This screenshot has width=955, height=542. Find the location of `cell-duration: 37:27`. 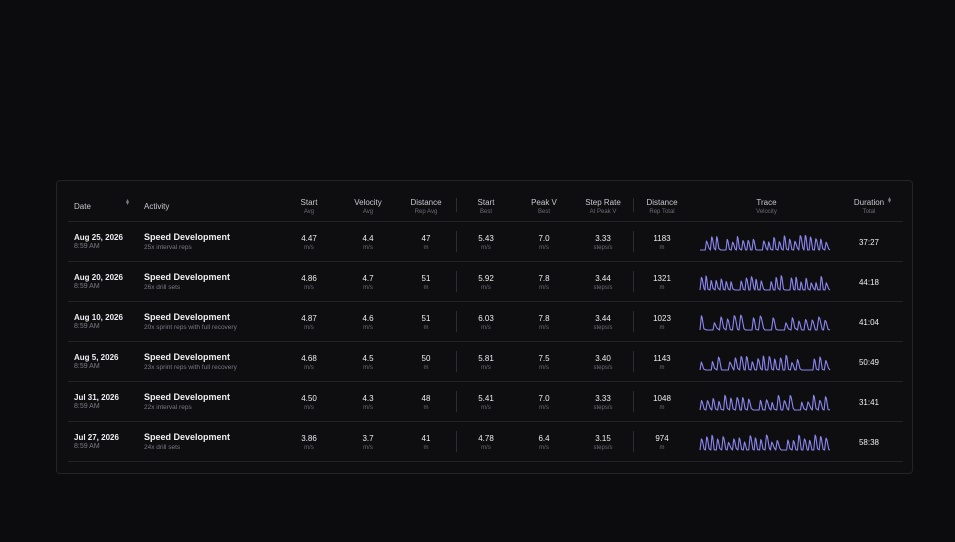

cell-duration: 37:27 is located at coordinates (869, 241).